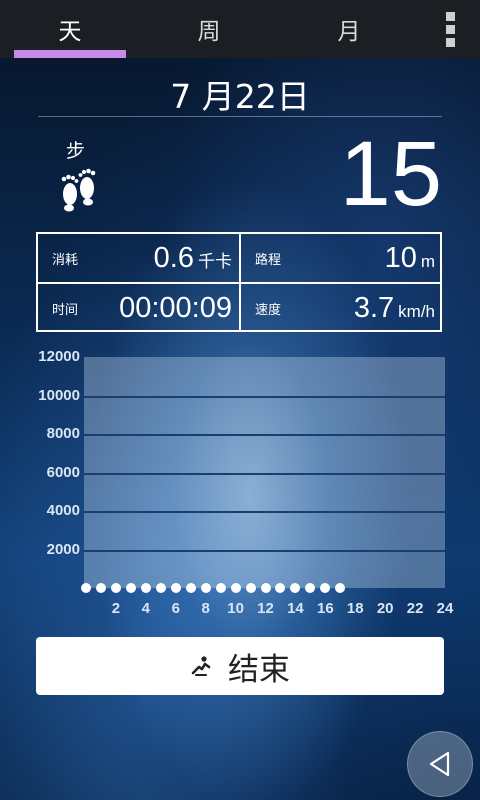 The width and height of the screenshot is (480, 800). Describe the element at coordinates (450, 29) in the screenshot. I see `overflow-menu-icon` at that location.